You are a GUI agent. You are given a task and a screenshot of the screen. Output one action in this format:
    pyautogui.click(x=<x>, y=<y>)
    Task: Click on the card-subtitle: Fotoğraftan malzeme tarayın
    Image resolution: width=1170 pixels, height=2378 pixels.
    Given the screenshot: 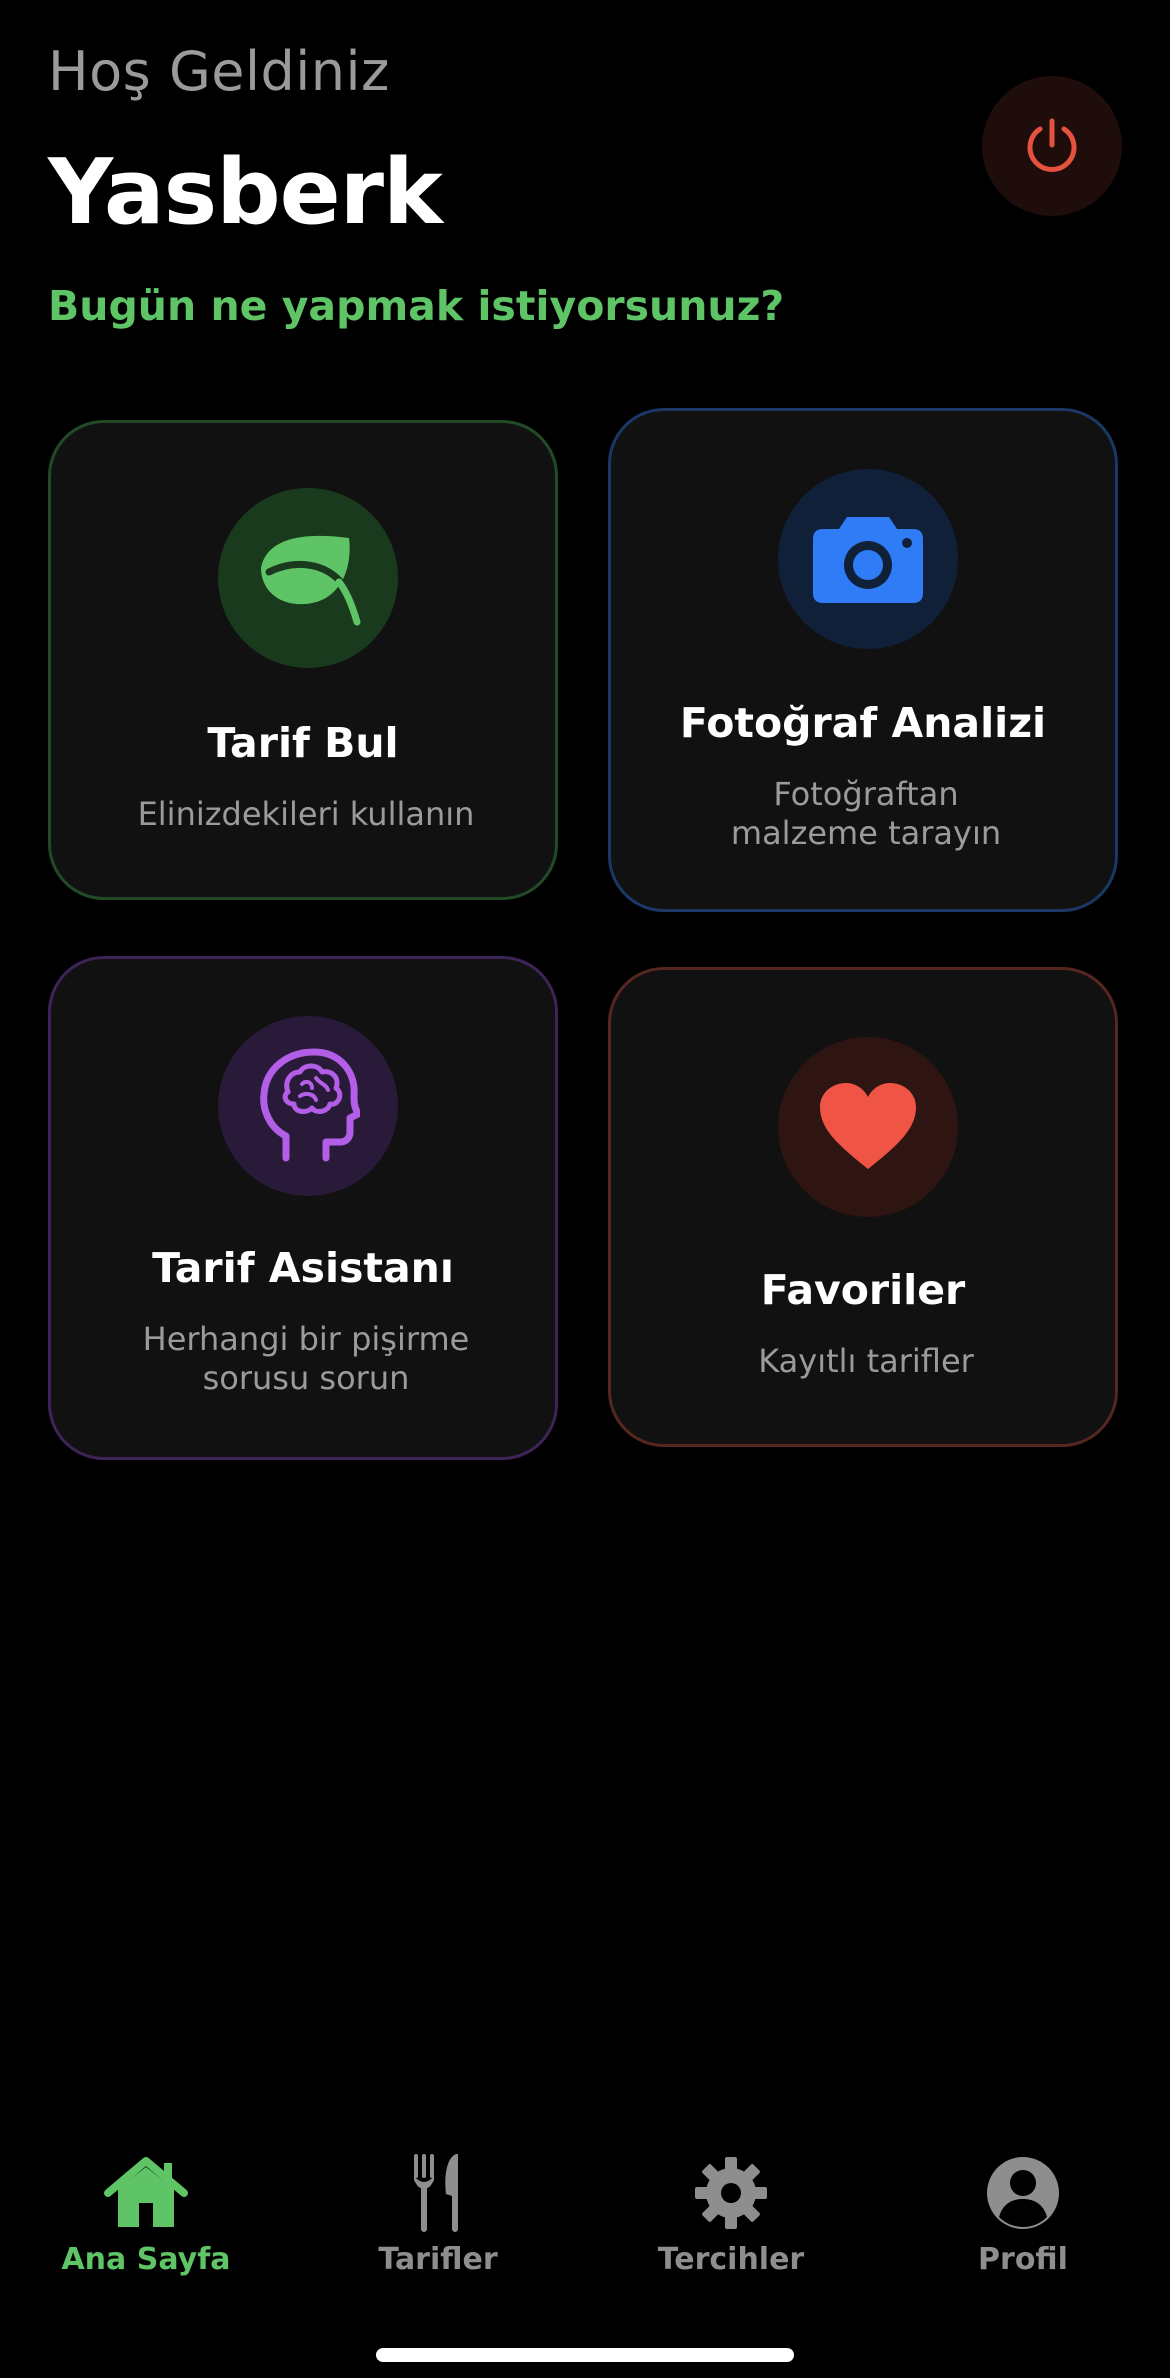 What is the action you would take?
    pyautogui.click(x=866, y=814)
    